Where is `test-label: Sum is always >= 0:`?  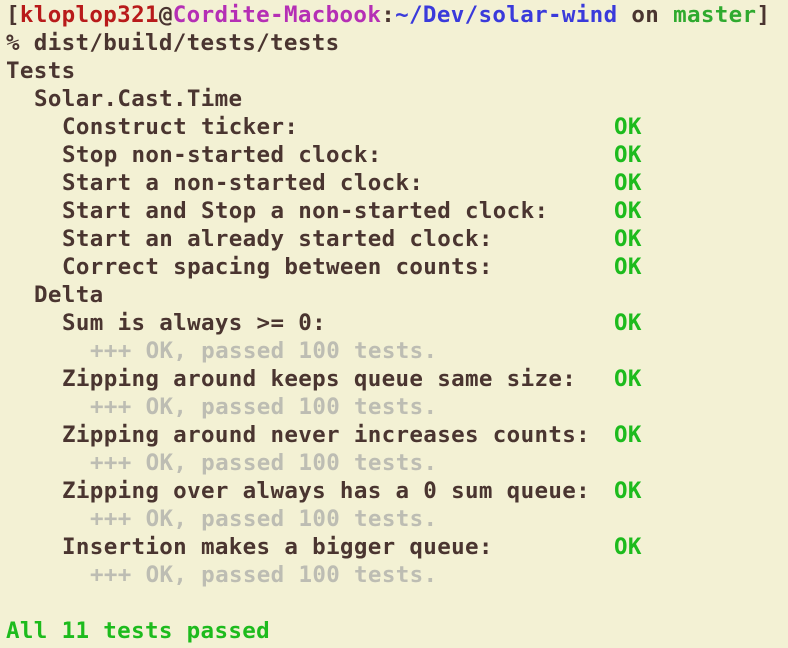
test-label: Sum is always >= 0: is located at coordinates (194, 323).